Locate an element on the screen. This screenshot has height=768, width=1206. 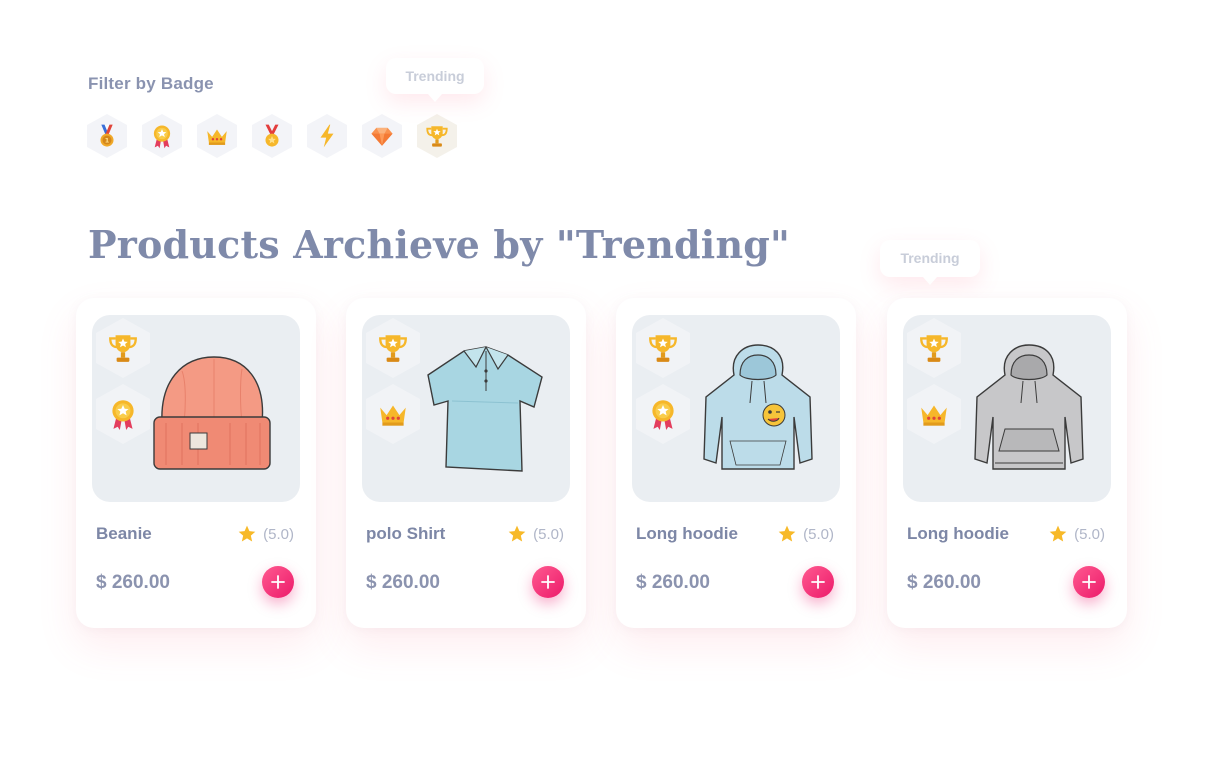
gold-medal-icon is located at coordinates (272, 135).